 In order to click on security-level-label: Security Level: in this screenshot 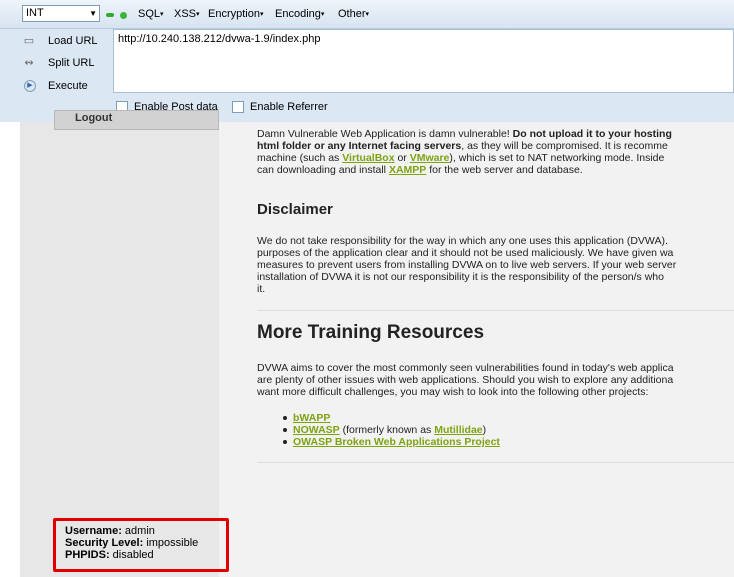, I will do `click(104, 543)`.